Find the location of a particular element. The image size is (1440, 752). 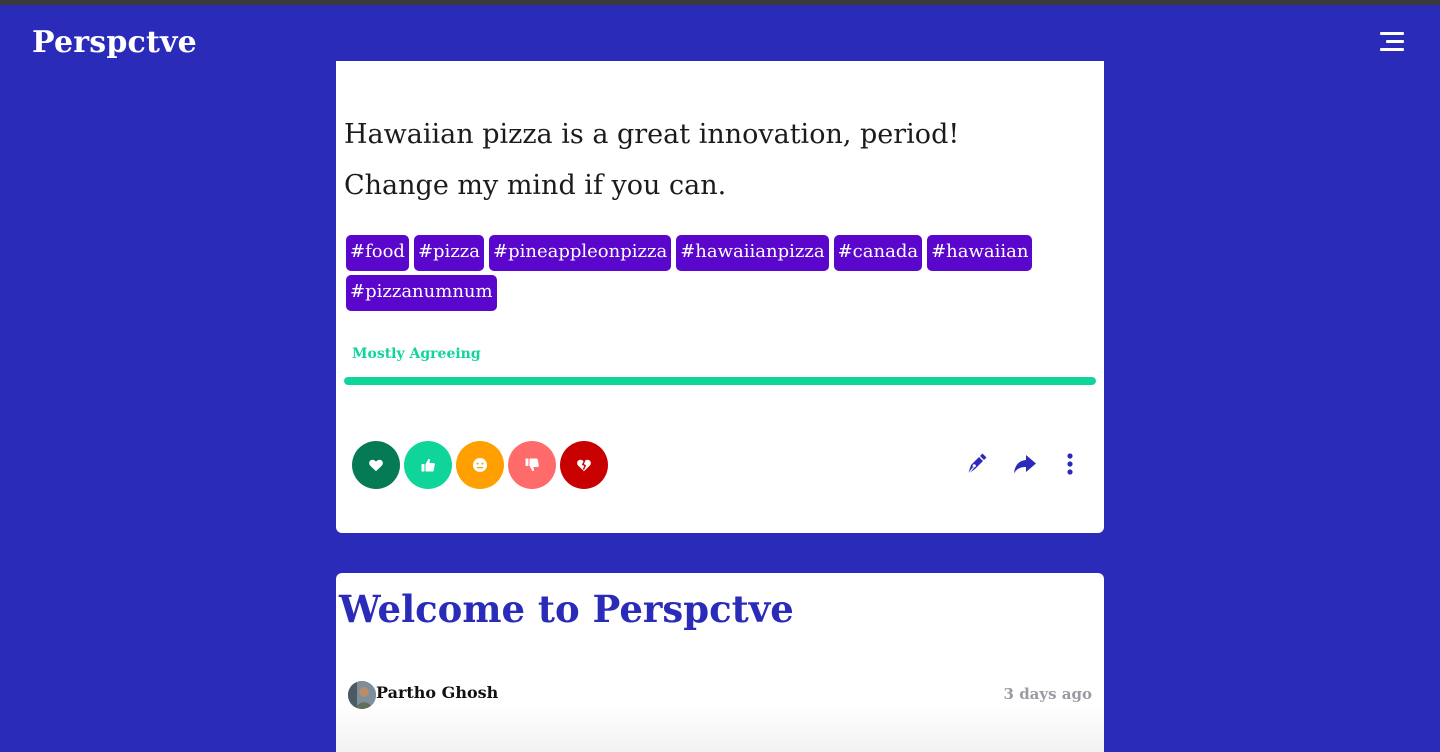

tag-chip: #food is located at coordinates (377, 253).